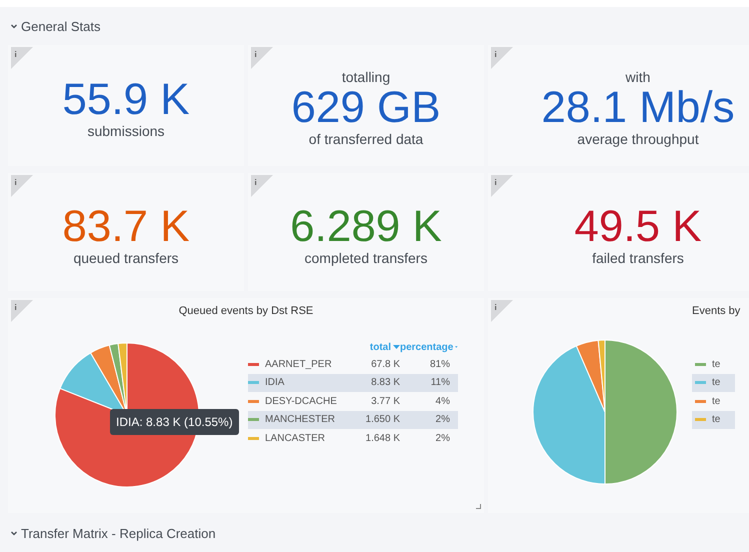  I want to click on stat-prefix: totalling, so click(366, 77).